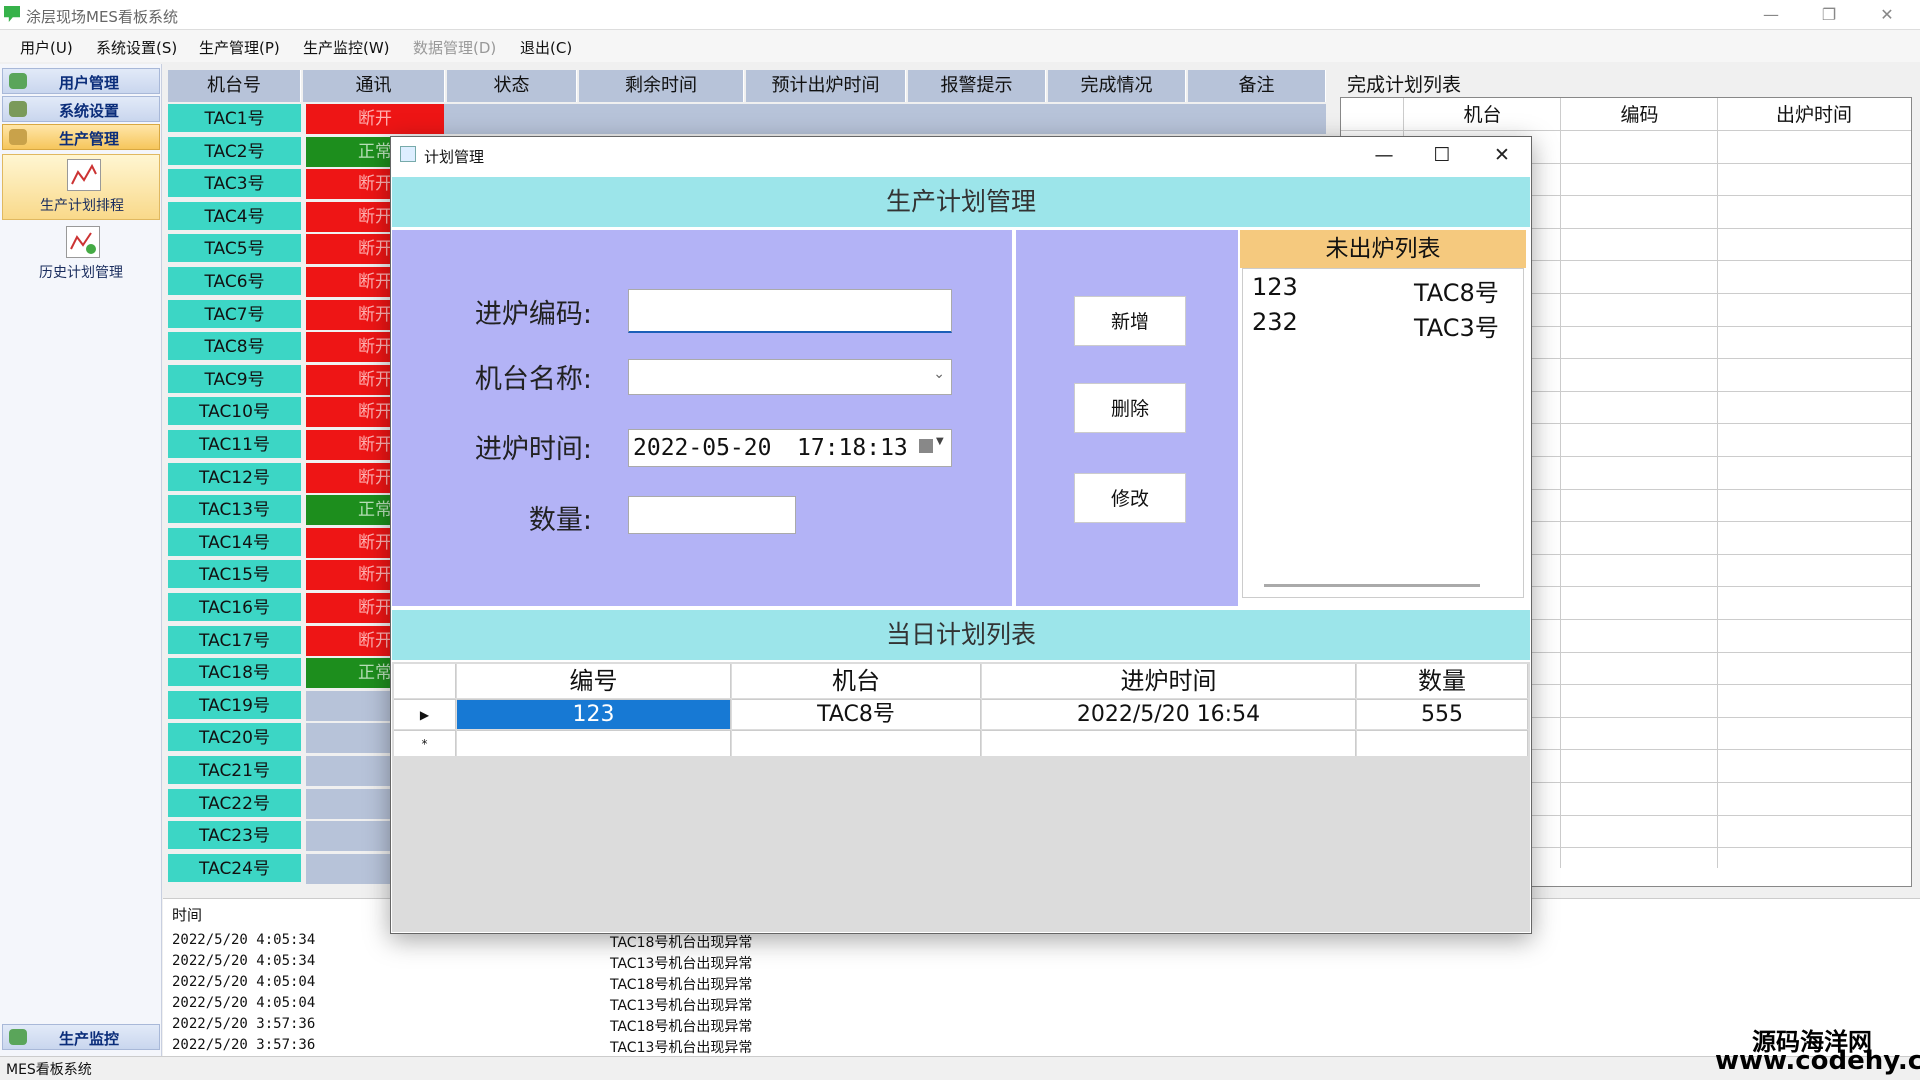 Image resolution: width=1920 pixels, height=1080 pixels. Describe the element at coordinates (81, 137) in the screenshot. I see `nav-section-production: 生产管理` at that location.